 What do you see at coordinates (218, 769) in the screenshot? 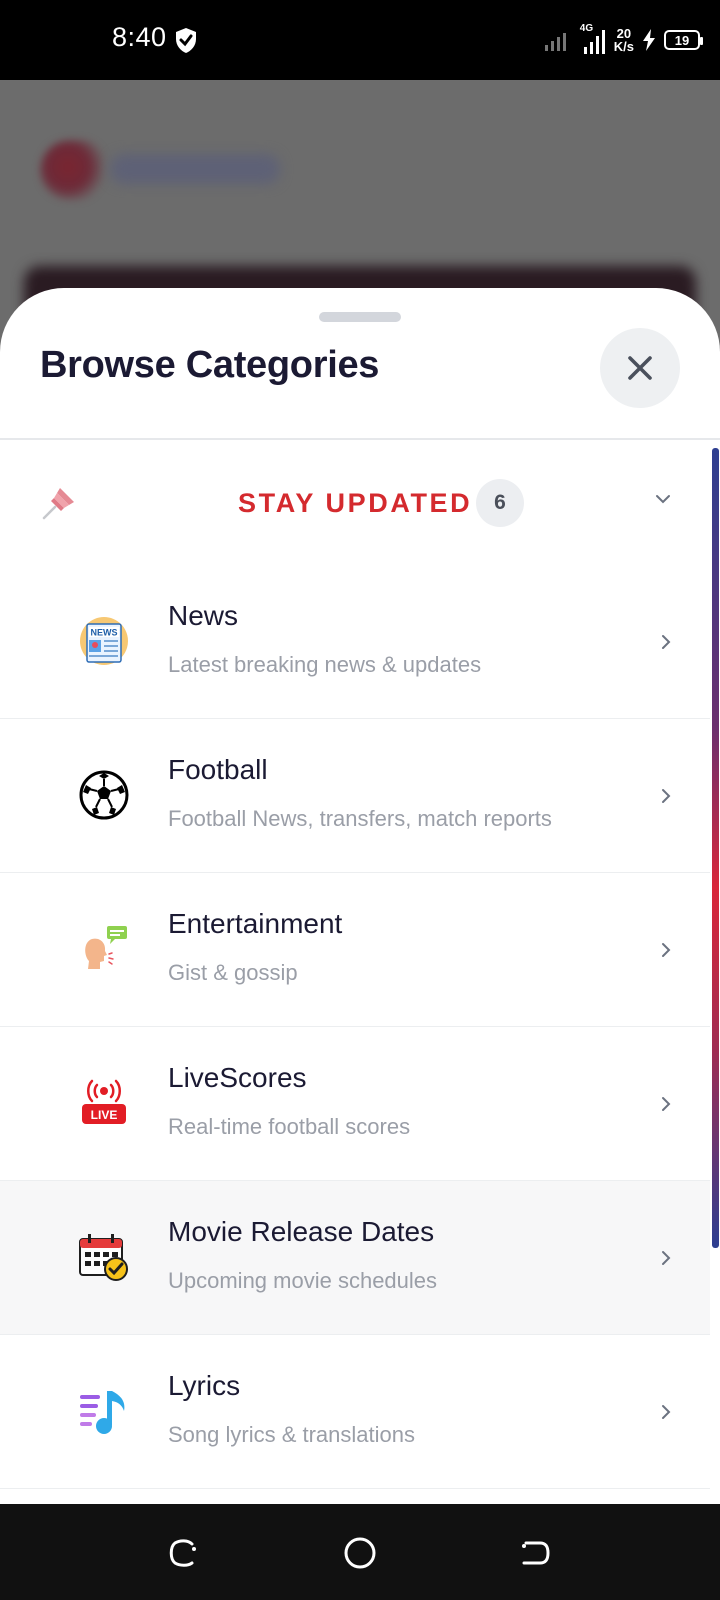
I see `category-title: Football` at bounding box center [218, 769].